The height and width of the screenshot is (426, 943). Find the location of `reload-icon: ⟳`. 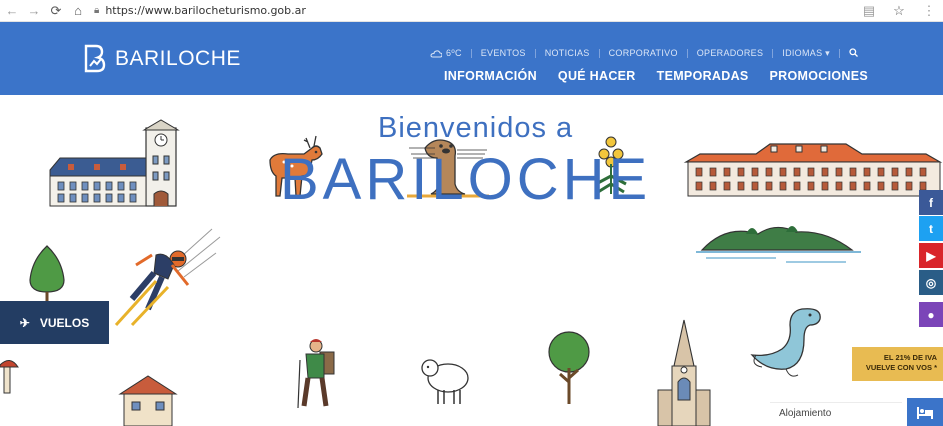

reload-icon: ⟳ is located at coordinates (56, 11).